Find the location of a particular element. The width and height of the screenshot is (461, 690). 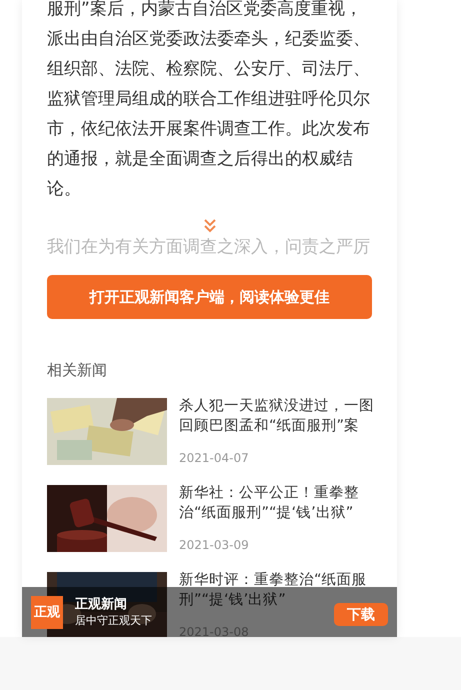

app-name: 正观新闻 is located at coordinates (101, 604).